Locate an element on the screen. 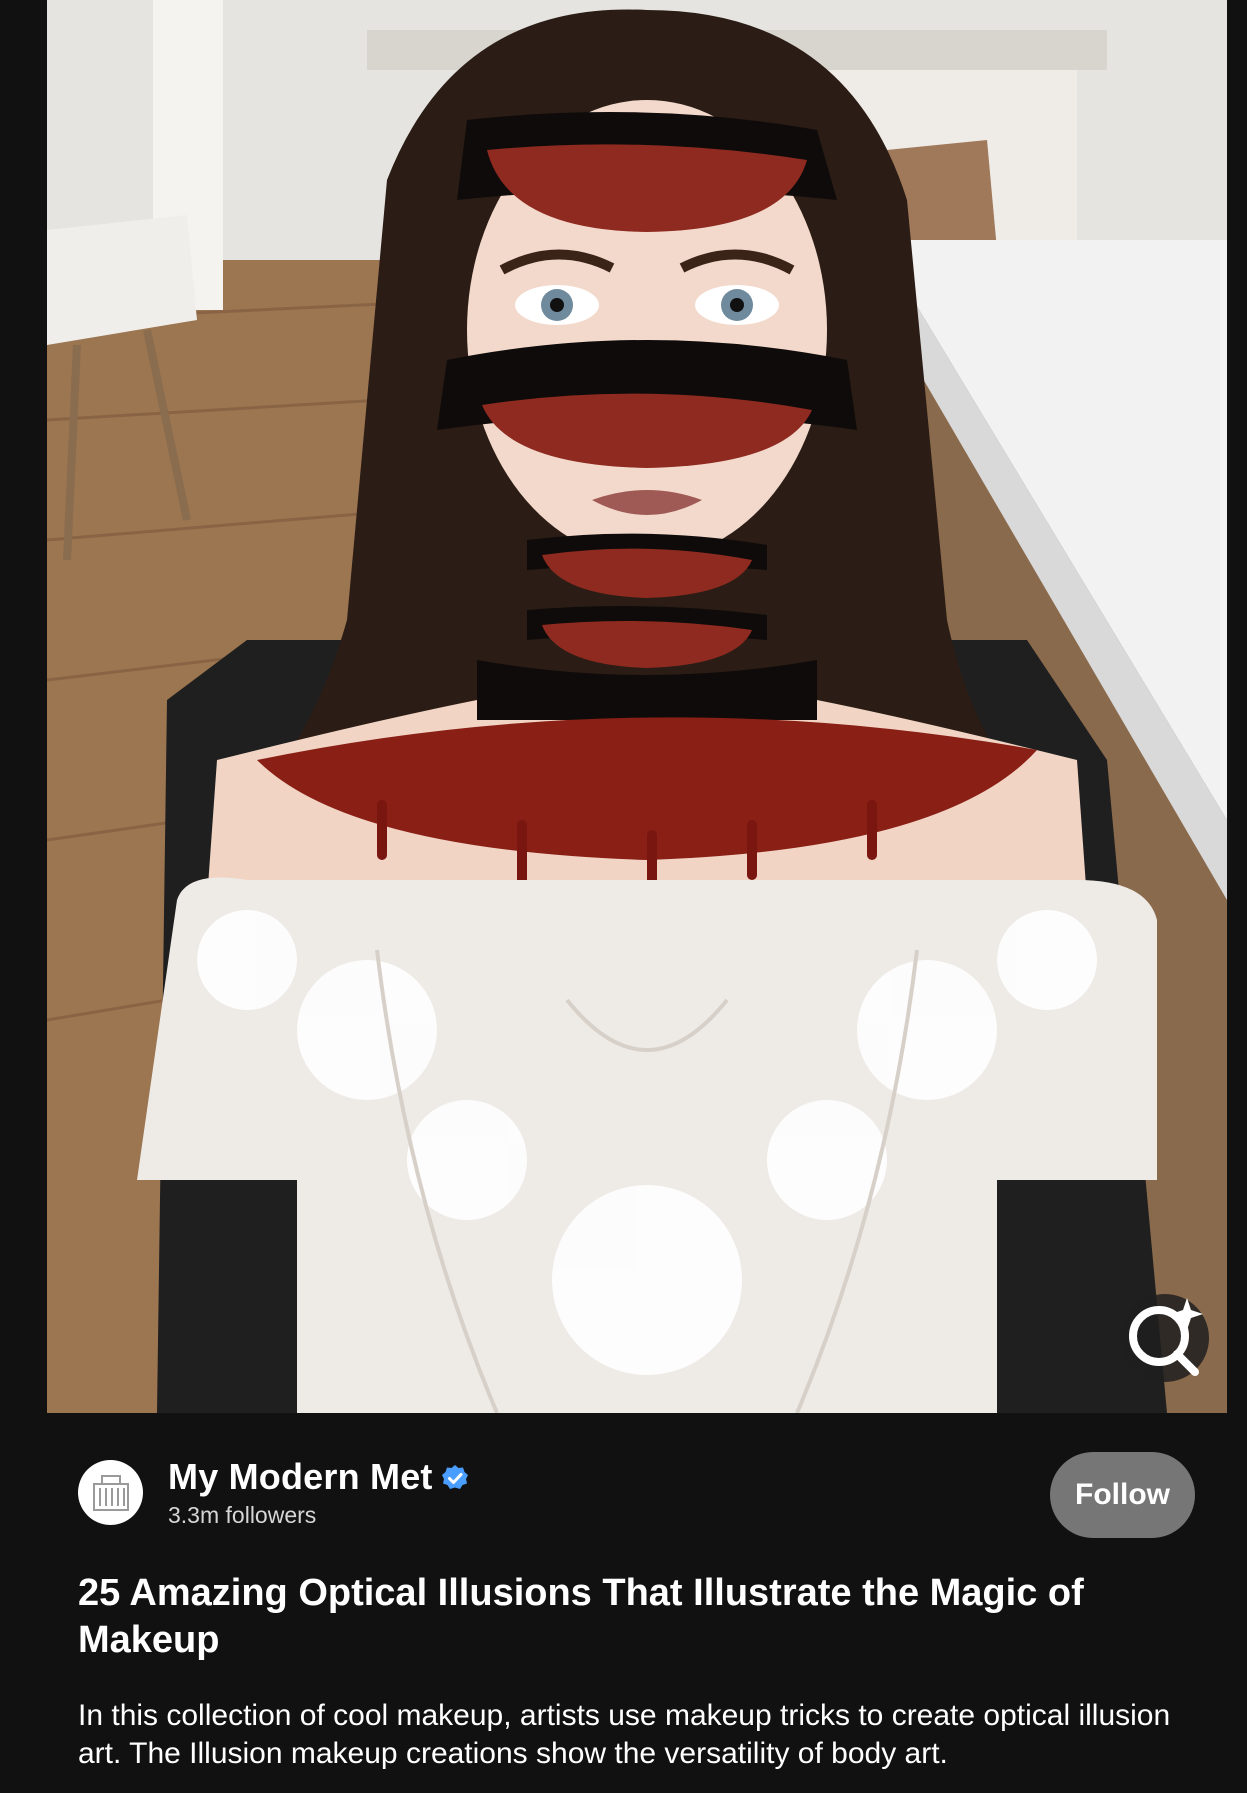  creator-avatar is located at coordinates (110, 1492).